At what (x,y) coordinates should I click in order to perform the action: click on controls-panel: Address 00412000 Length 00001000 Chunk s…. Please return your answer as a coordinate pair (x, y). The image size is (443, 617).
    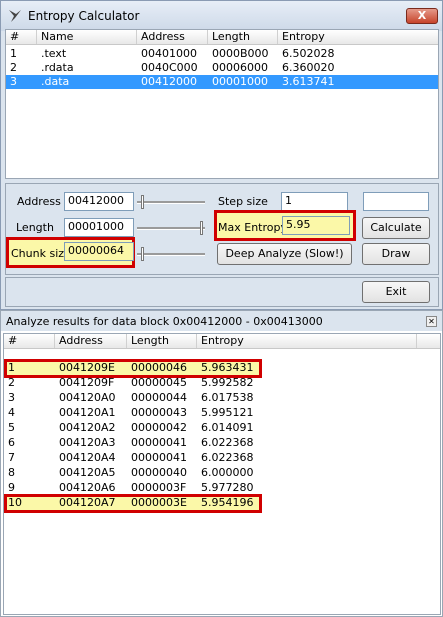
    Looking at the image, I should click on (222, 229).